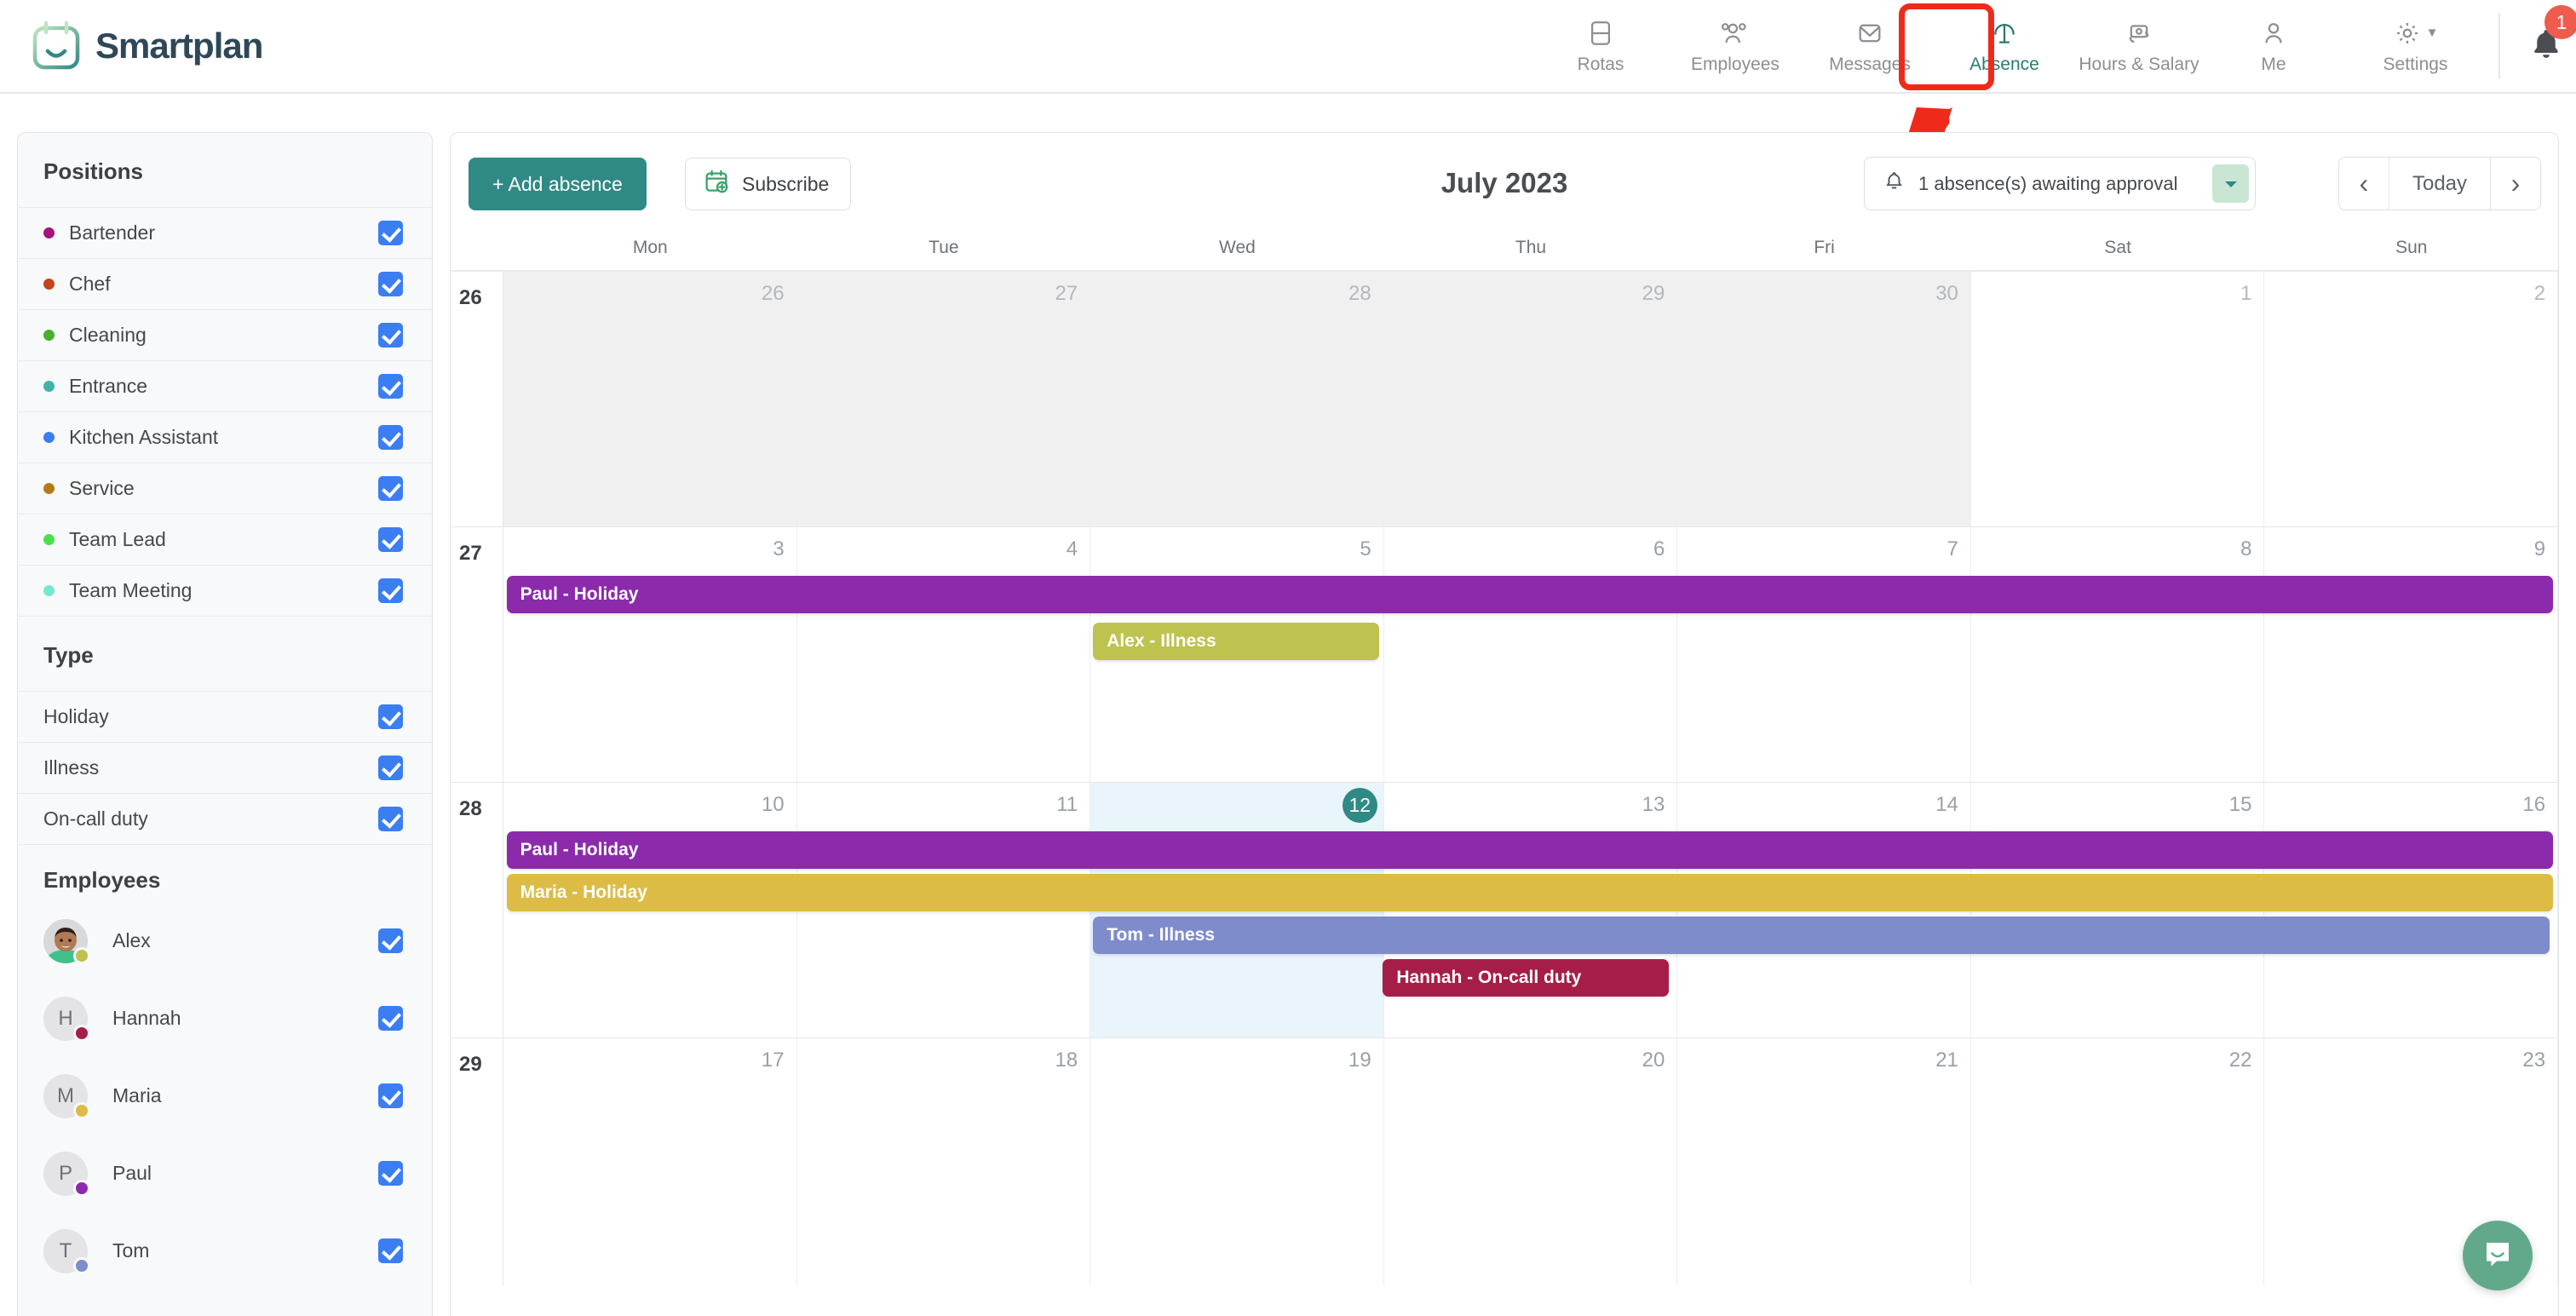 This screenshot has width=2576, height=1316. What do you see at coordinates (225, 590) in the screenshot?
I see `sidebar-item-team-meeting: Team Meeting` at bounding box center [225, 590].